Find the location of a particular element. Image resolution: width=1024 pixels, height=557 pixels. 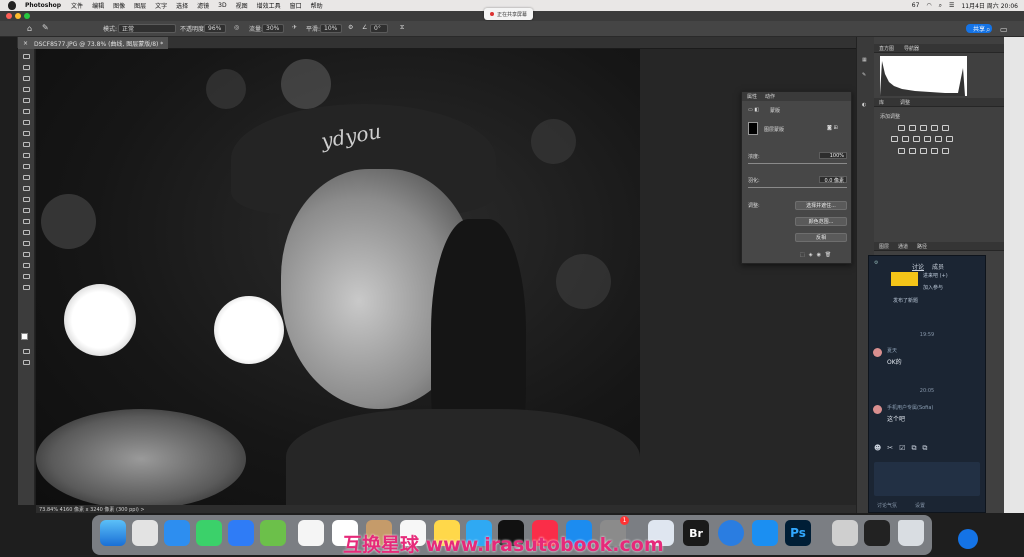

tab-navigator: 导航器 is located at coordinates (911, 48).